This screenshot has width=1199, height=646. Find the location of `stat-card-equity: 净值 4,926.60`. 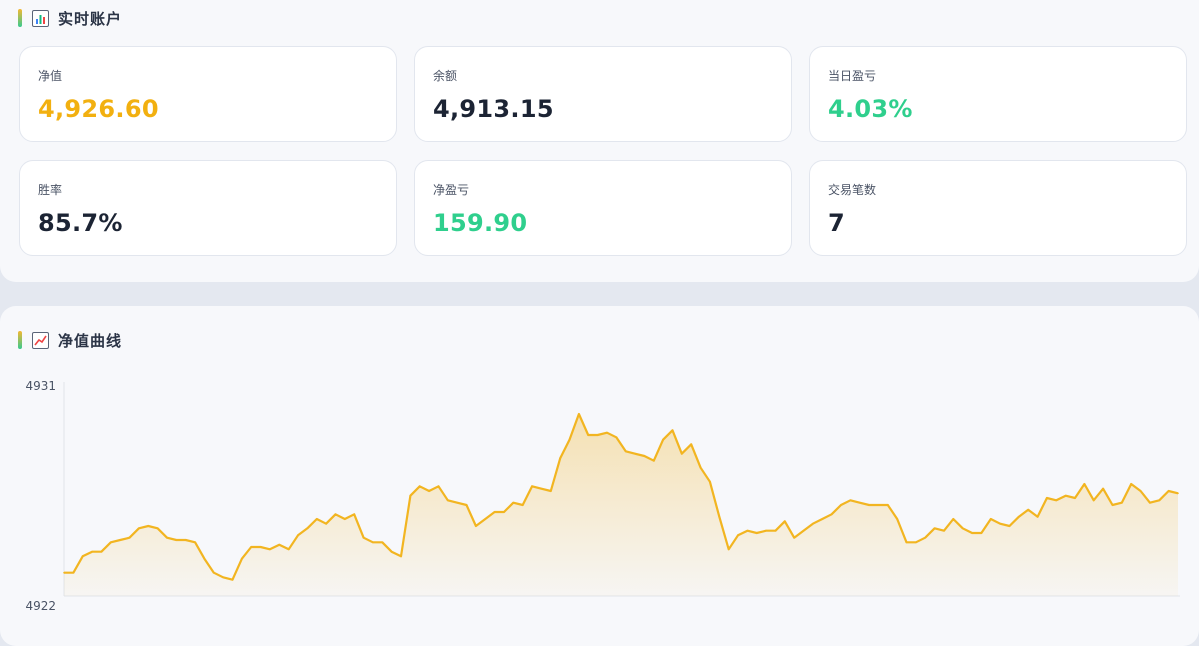

stat-card-equity: 净值 4,926.60 is located at coordinates (208, 94).